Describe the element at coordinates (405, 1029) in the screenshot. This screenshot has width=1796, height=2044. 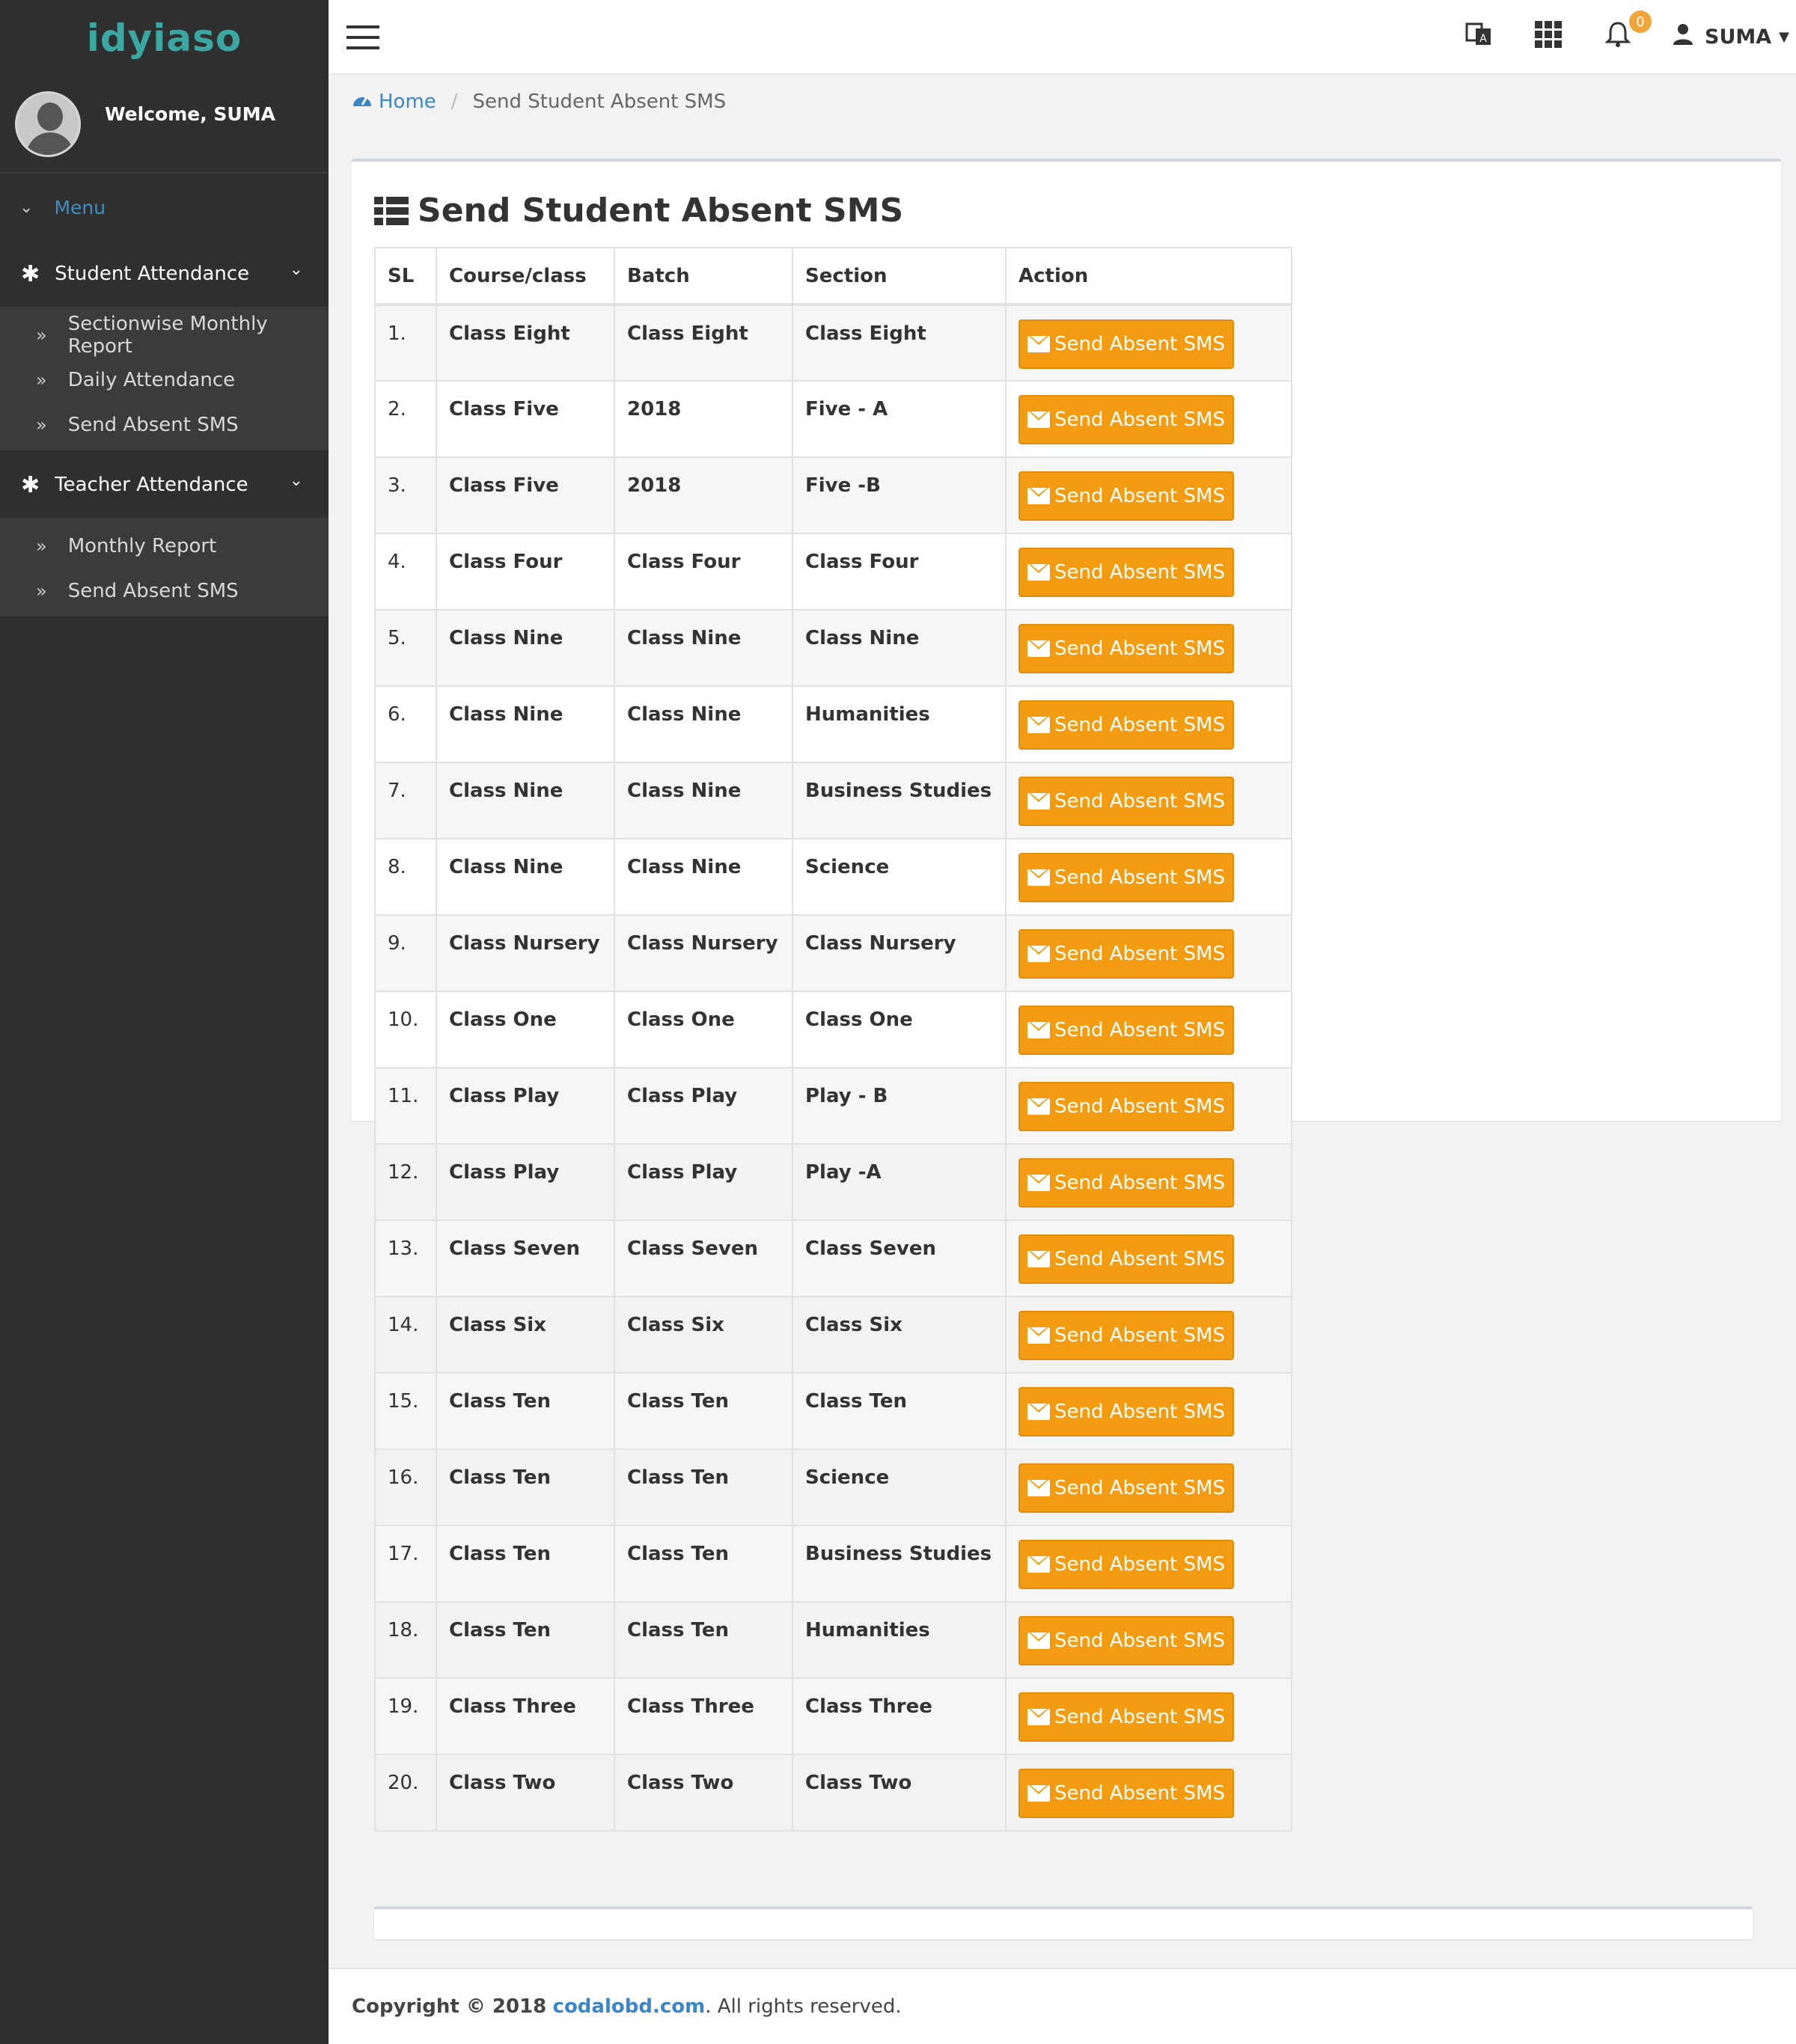
I see `cell-sl: 10.` at that location.